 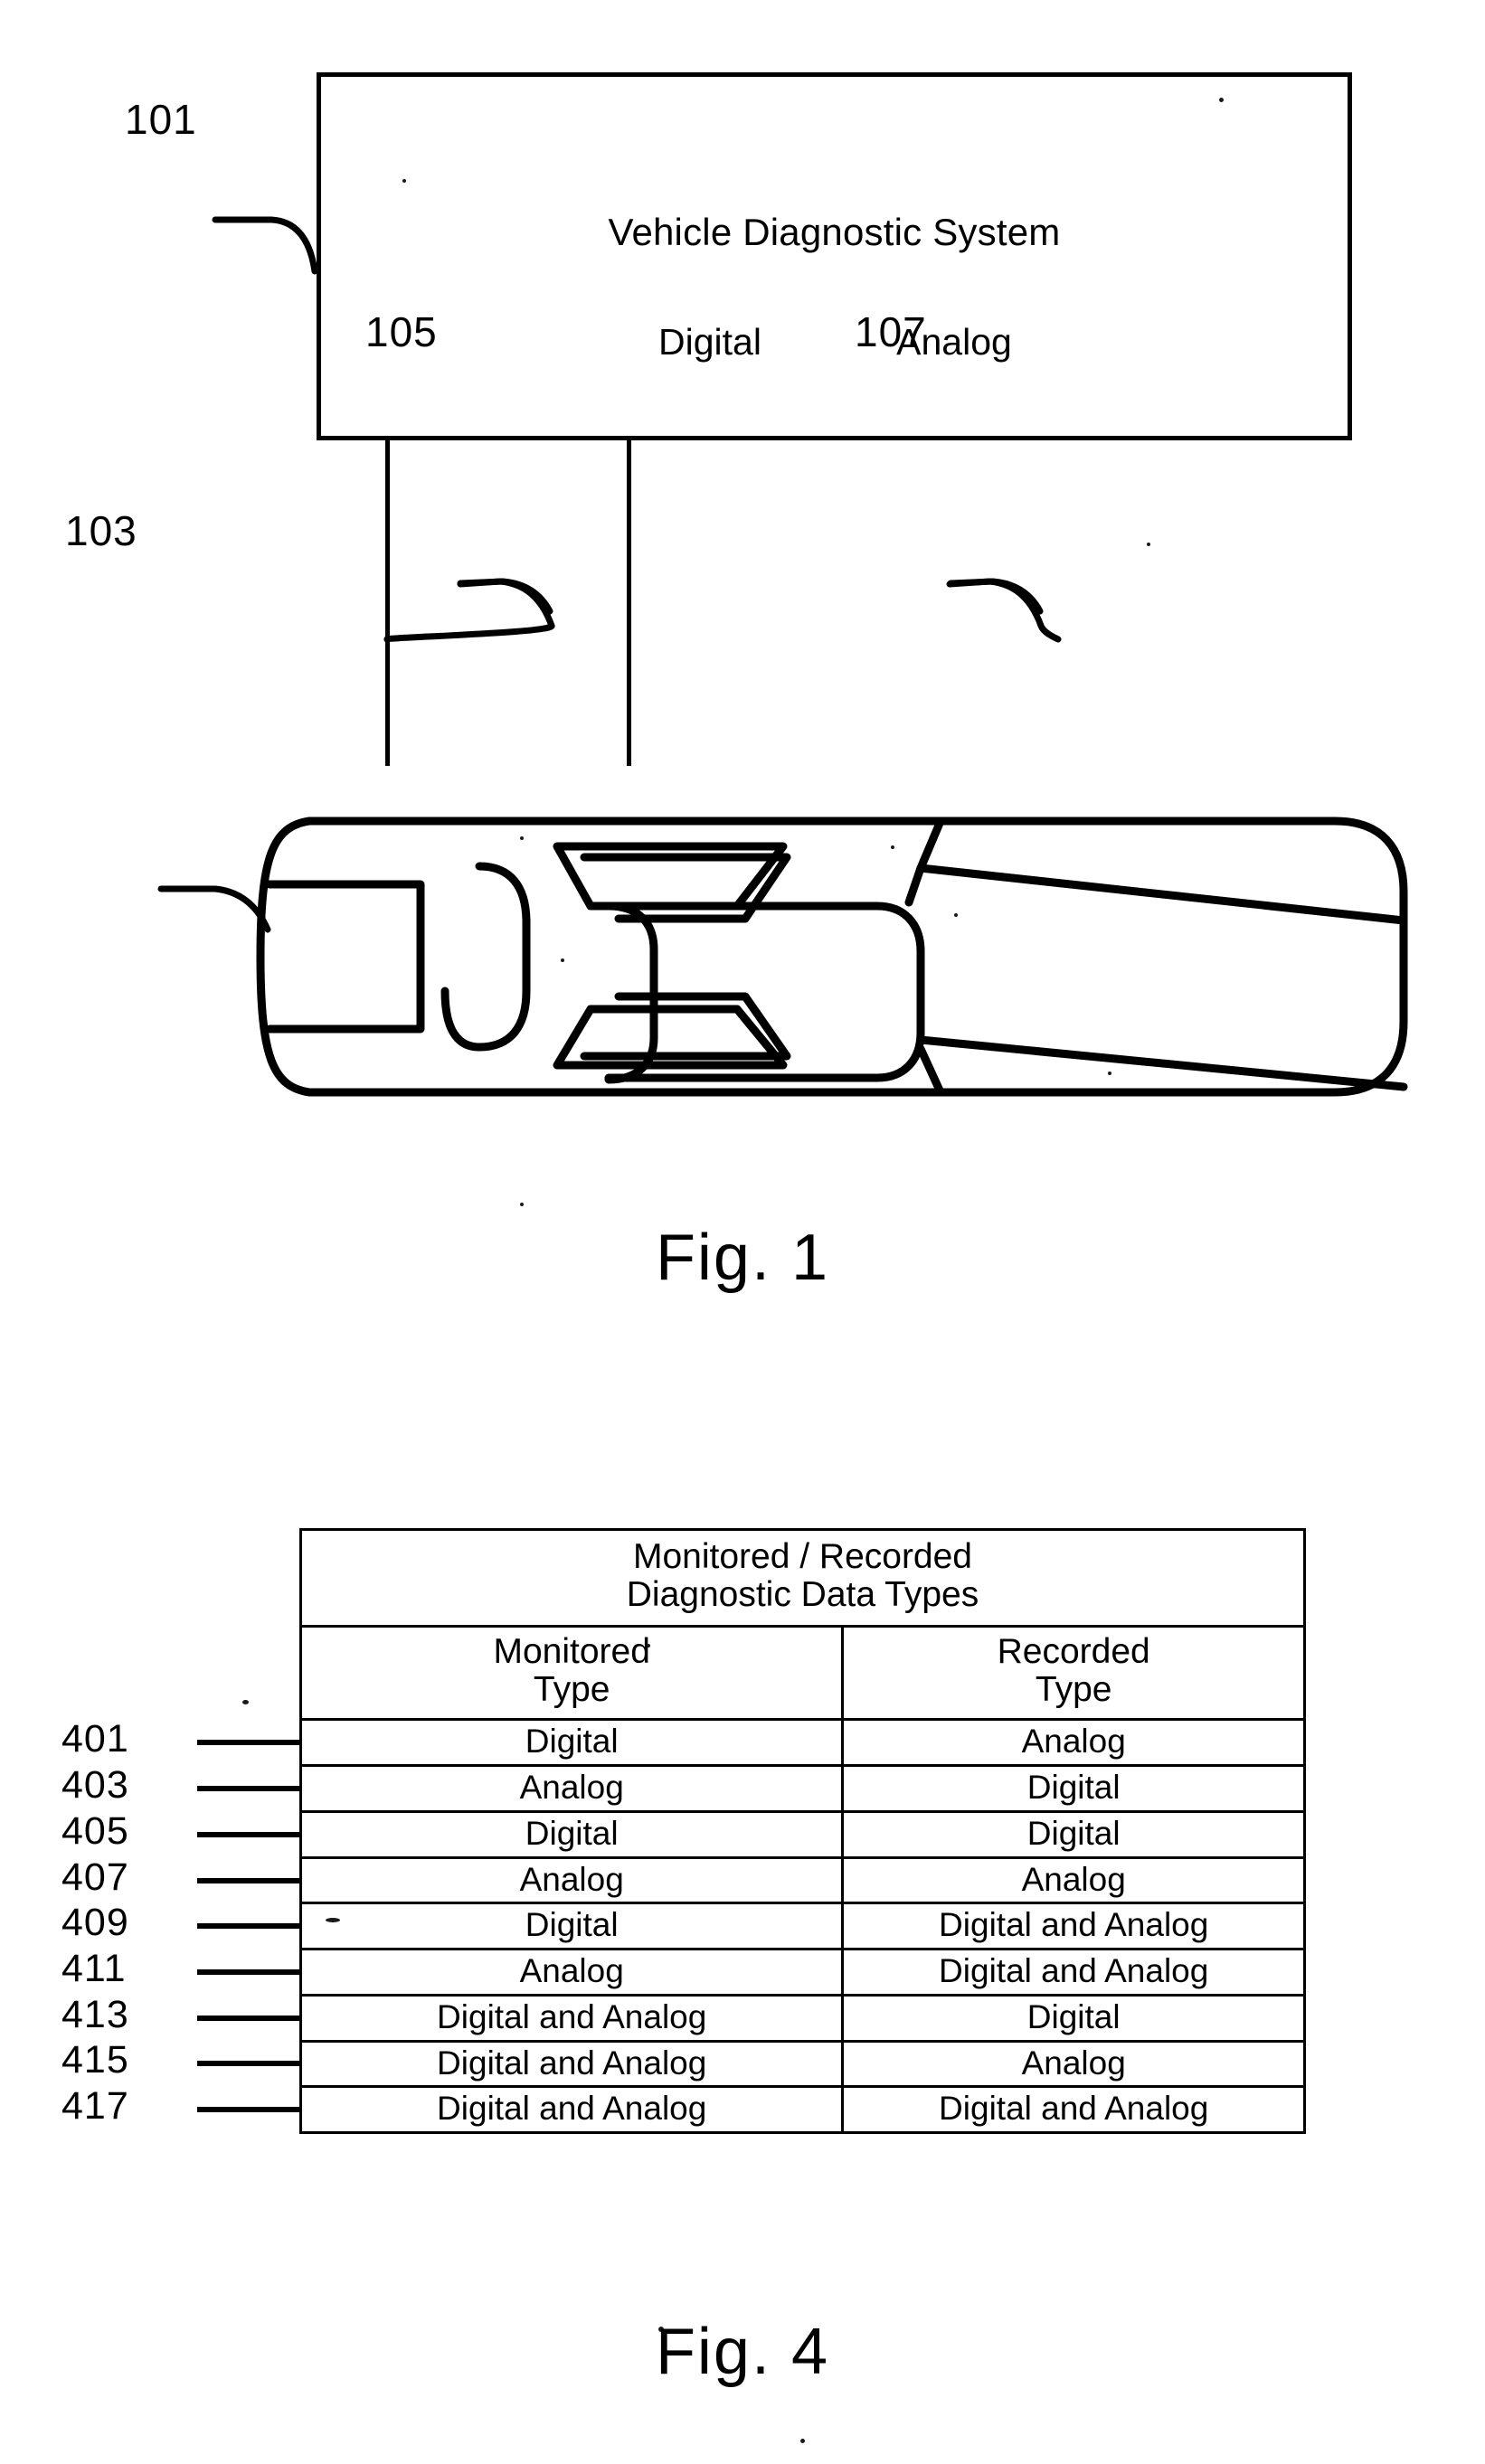 What do you see at coordinates (94, 1968) in the screenshot?
I see `reference-numeral-411: 411` at bounding box center [94, 1968].